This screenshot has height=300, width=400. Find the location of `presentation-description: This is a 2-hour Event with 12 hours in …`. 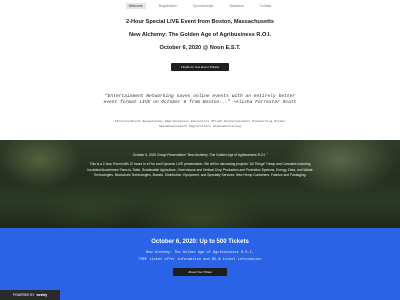

presentation-description: This is a 2-hour Event with 12 hours in … is located at coordinates (200, 170).